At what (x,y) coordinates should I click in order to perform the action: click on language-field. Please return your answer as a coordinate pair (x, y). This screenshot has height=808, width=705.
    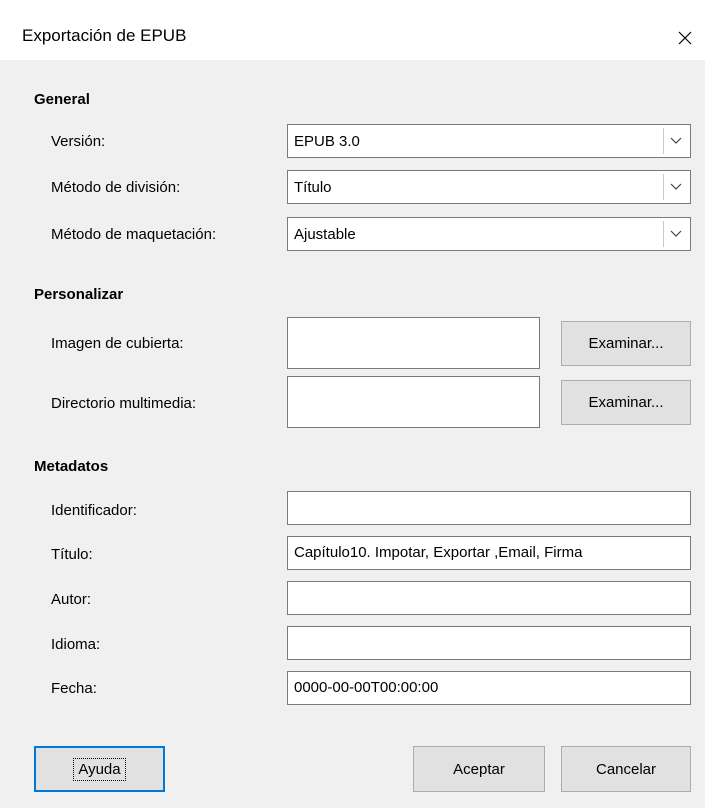
    Looking at the image, I should click on (489, 643).